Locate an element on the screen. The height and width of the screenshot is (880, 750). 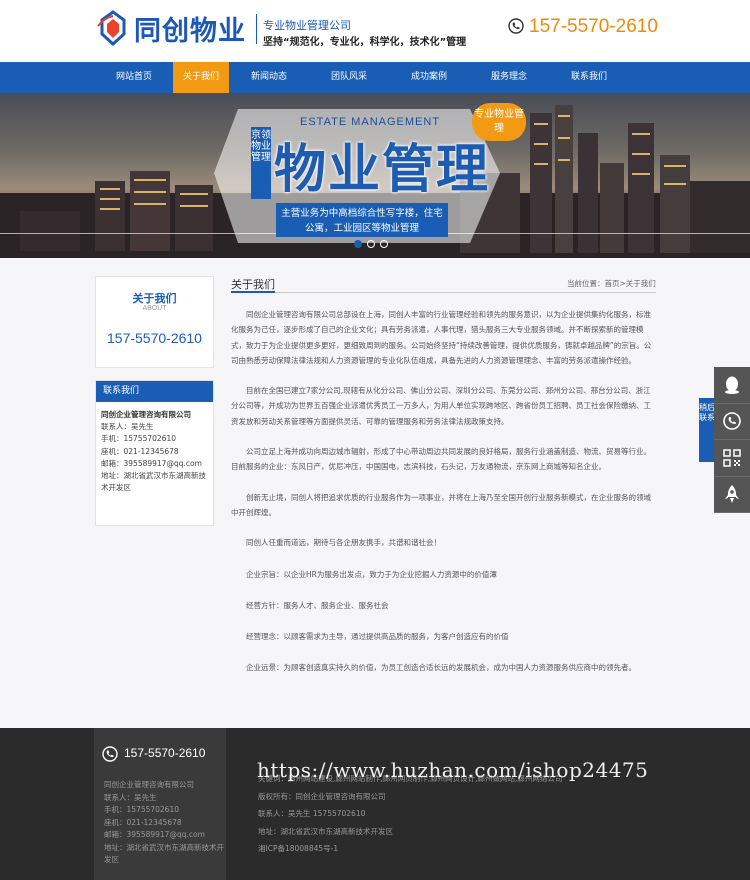
nav-item-2: 关于我们 is located at coordinates (201, 77).